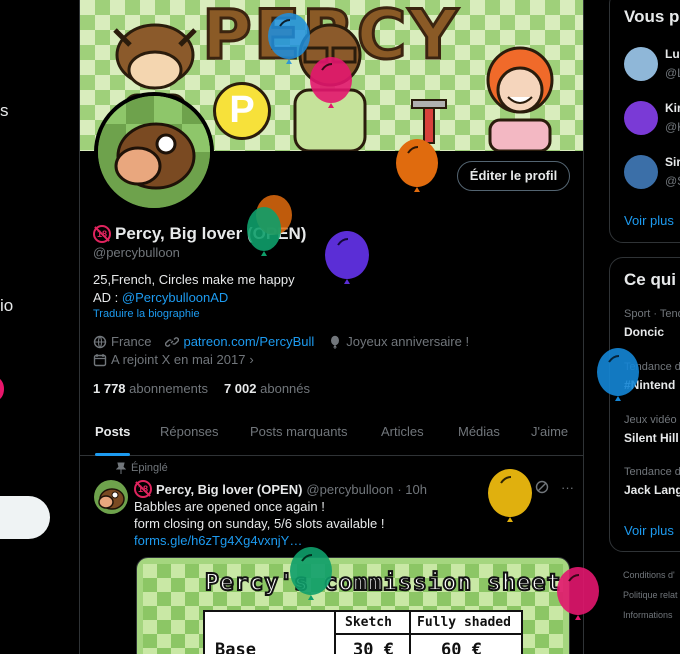 This screenshot has height=654, width=680. What do you see at coordinates (464, 622) in the screenshot?
I see `column-fully-shaded: Fully shaded` at bounding box center [464, 622].